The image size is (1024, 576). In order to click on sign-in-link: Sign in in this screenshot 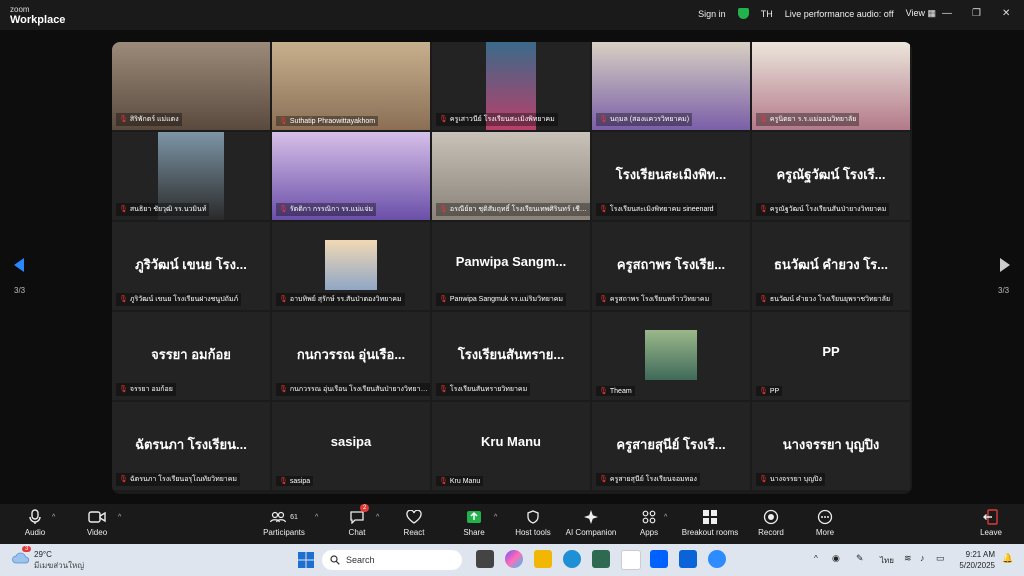, I will do `click(712, 14)`.